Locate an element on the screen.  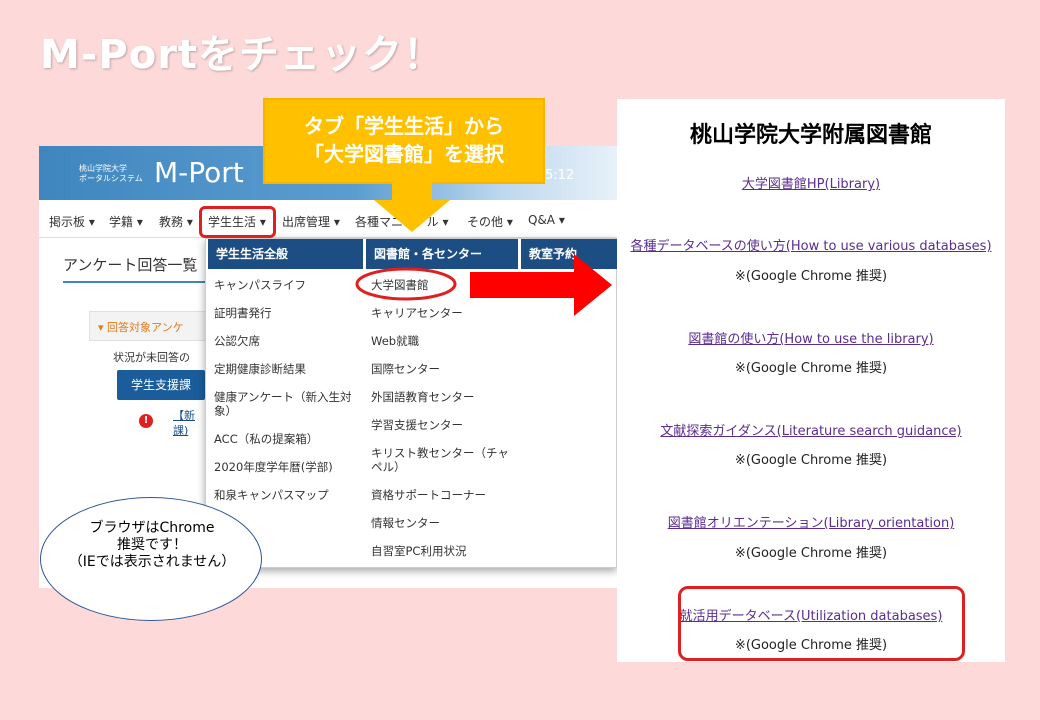
callout-line-1: タブ「学生生活」から is located at coordinates (404, 126).